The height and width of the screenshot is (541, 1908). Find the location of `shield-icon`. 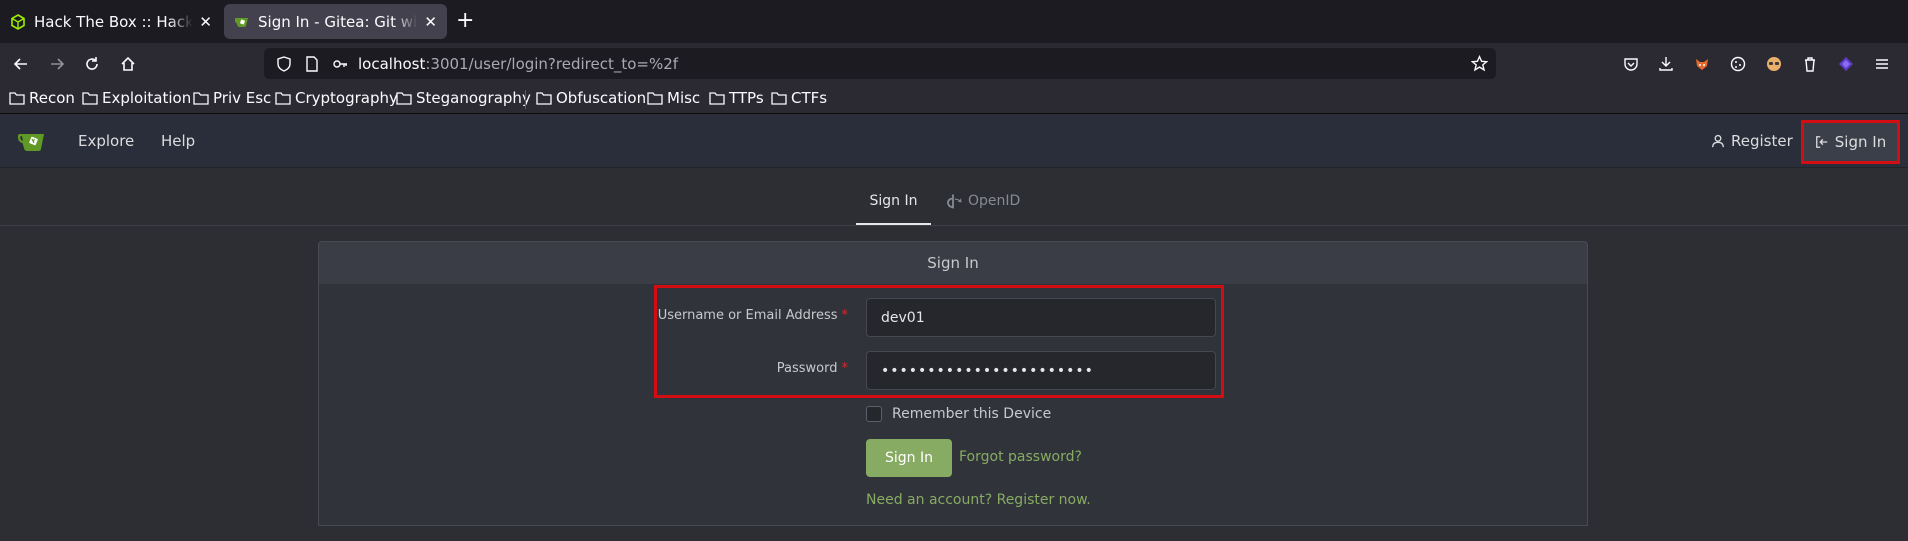

shield-icon is located at coordinates (284, 63).